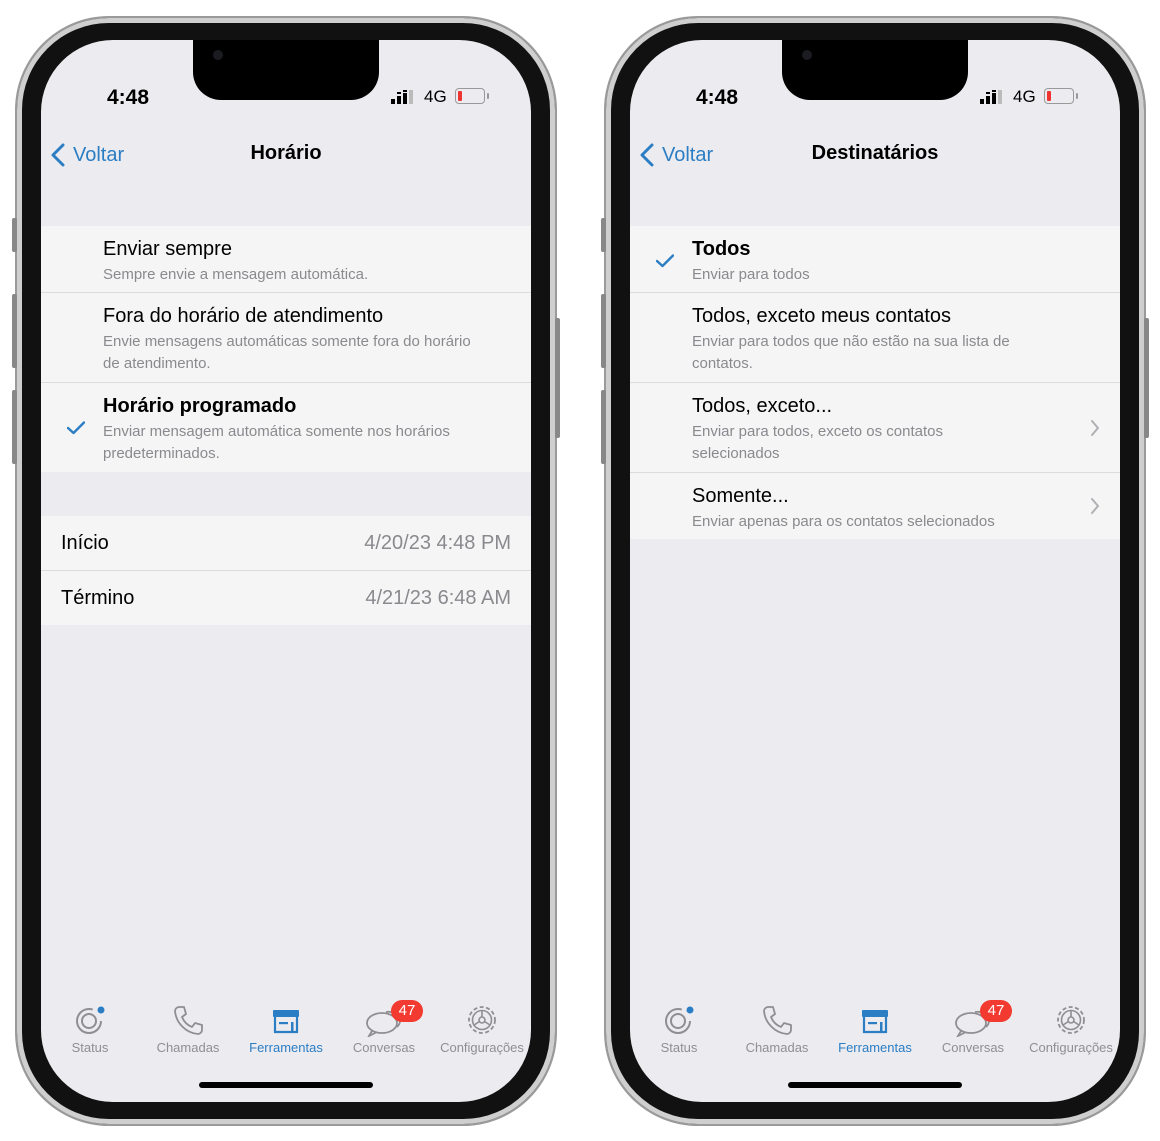 The image size is (1160, 1141). What do you see at coordinates (286, 153) in the screenshot?
I see `page-title: Horário` at bounding box center [286, 153].